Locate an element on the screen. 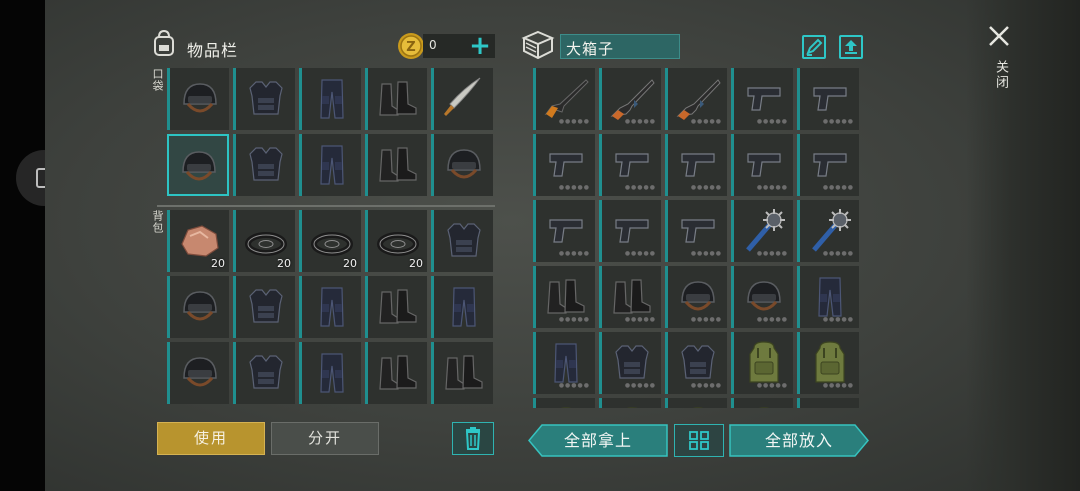 This screenshot has width=1080, height=491. rename-button is located at coordinates (814, 47).